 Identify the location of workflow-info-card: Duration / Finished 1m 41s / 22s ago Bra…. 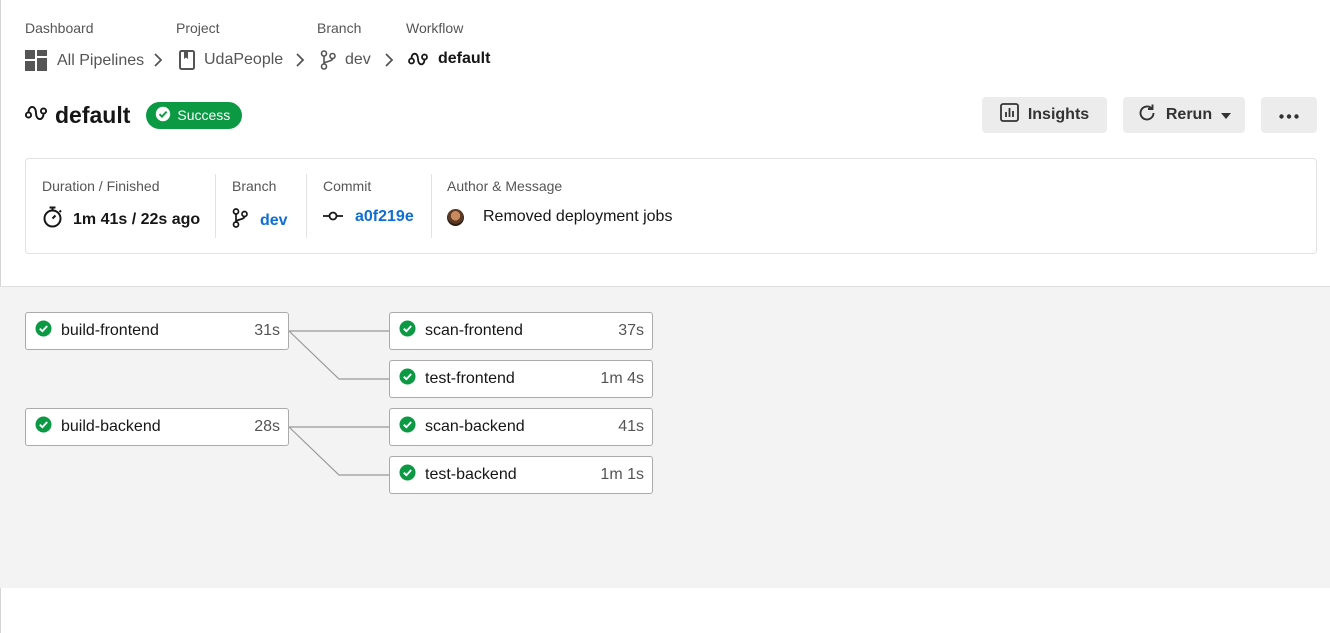
(671, 206).